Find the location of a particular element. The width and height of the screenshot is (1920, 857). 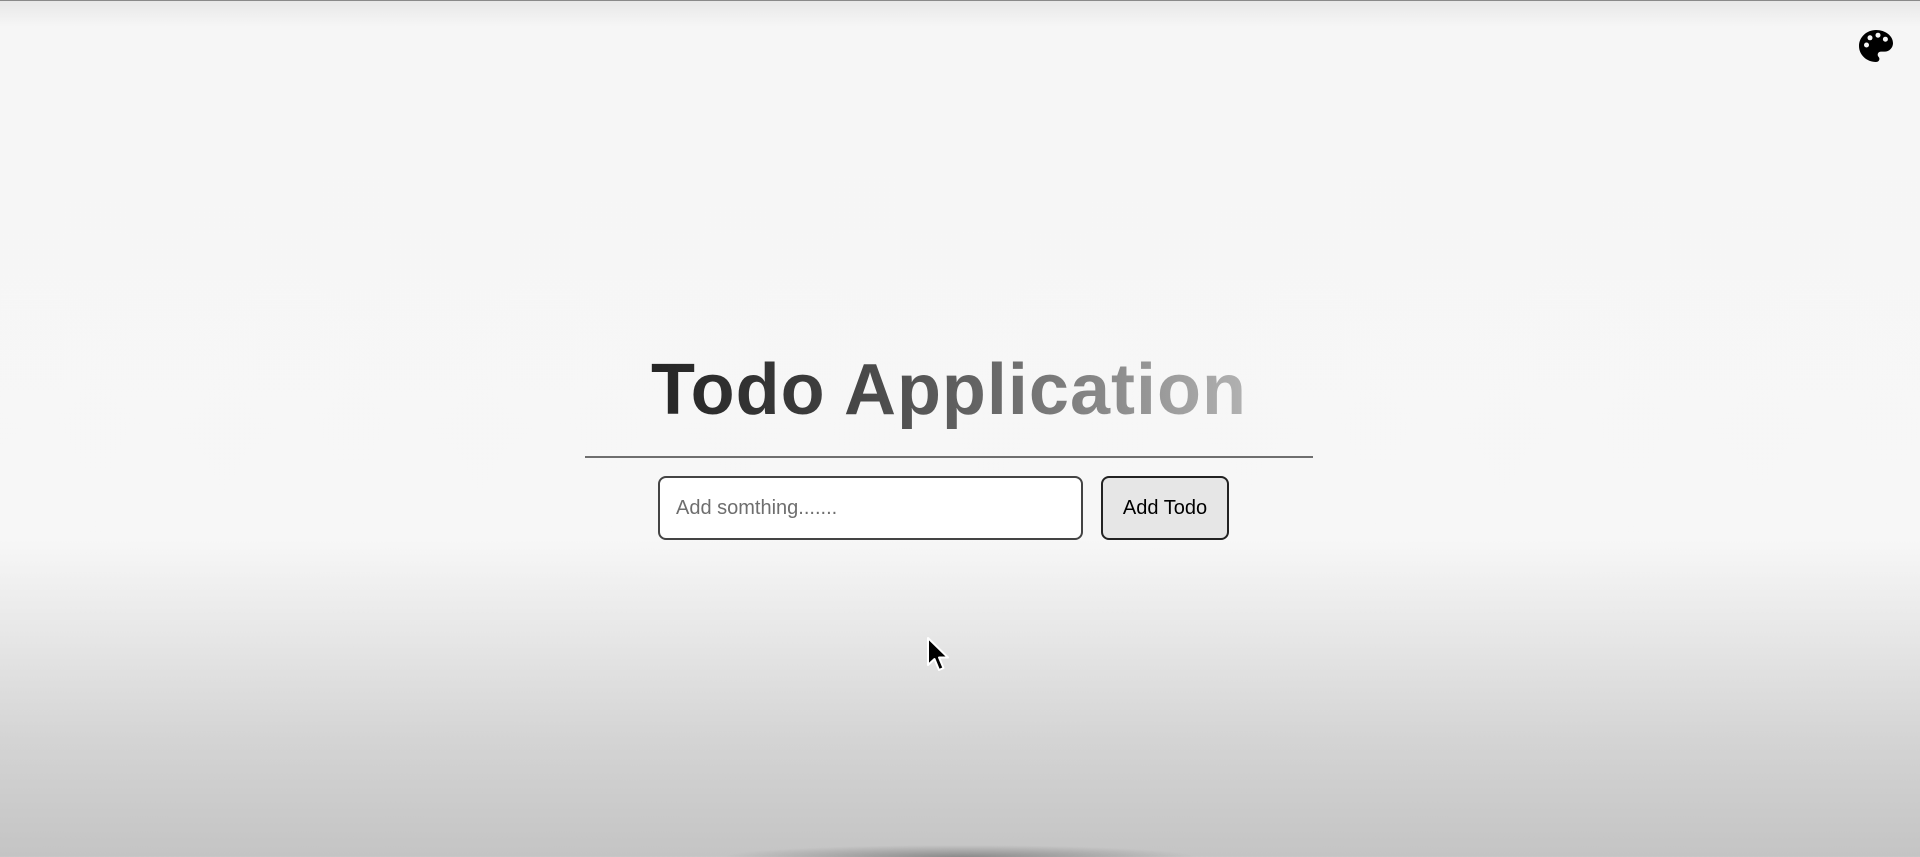

theme-toggle-button is located at coordinates (1876, 46).